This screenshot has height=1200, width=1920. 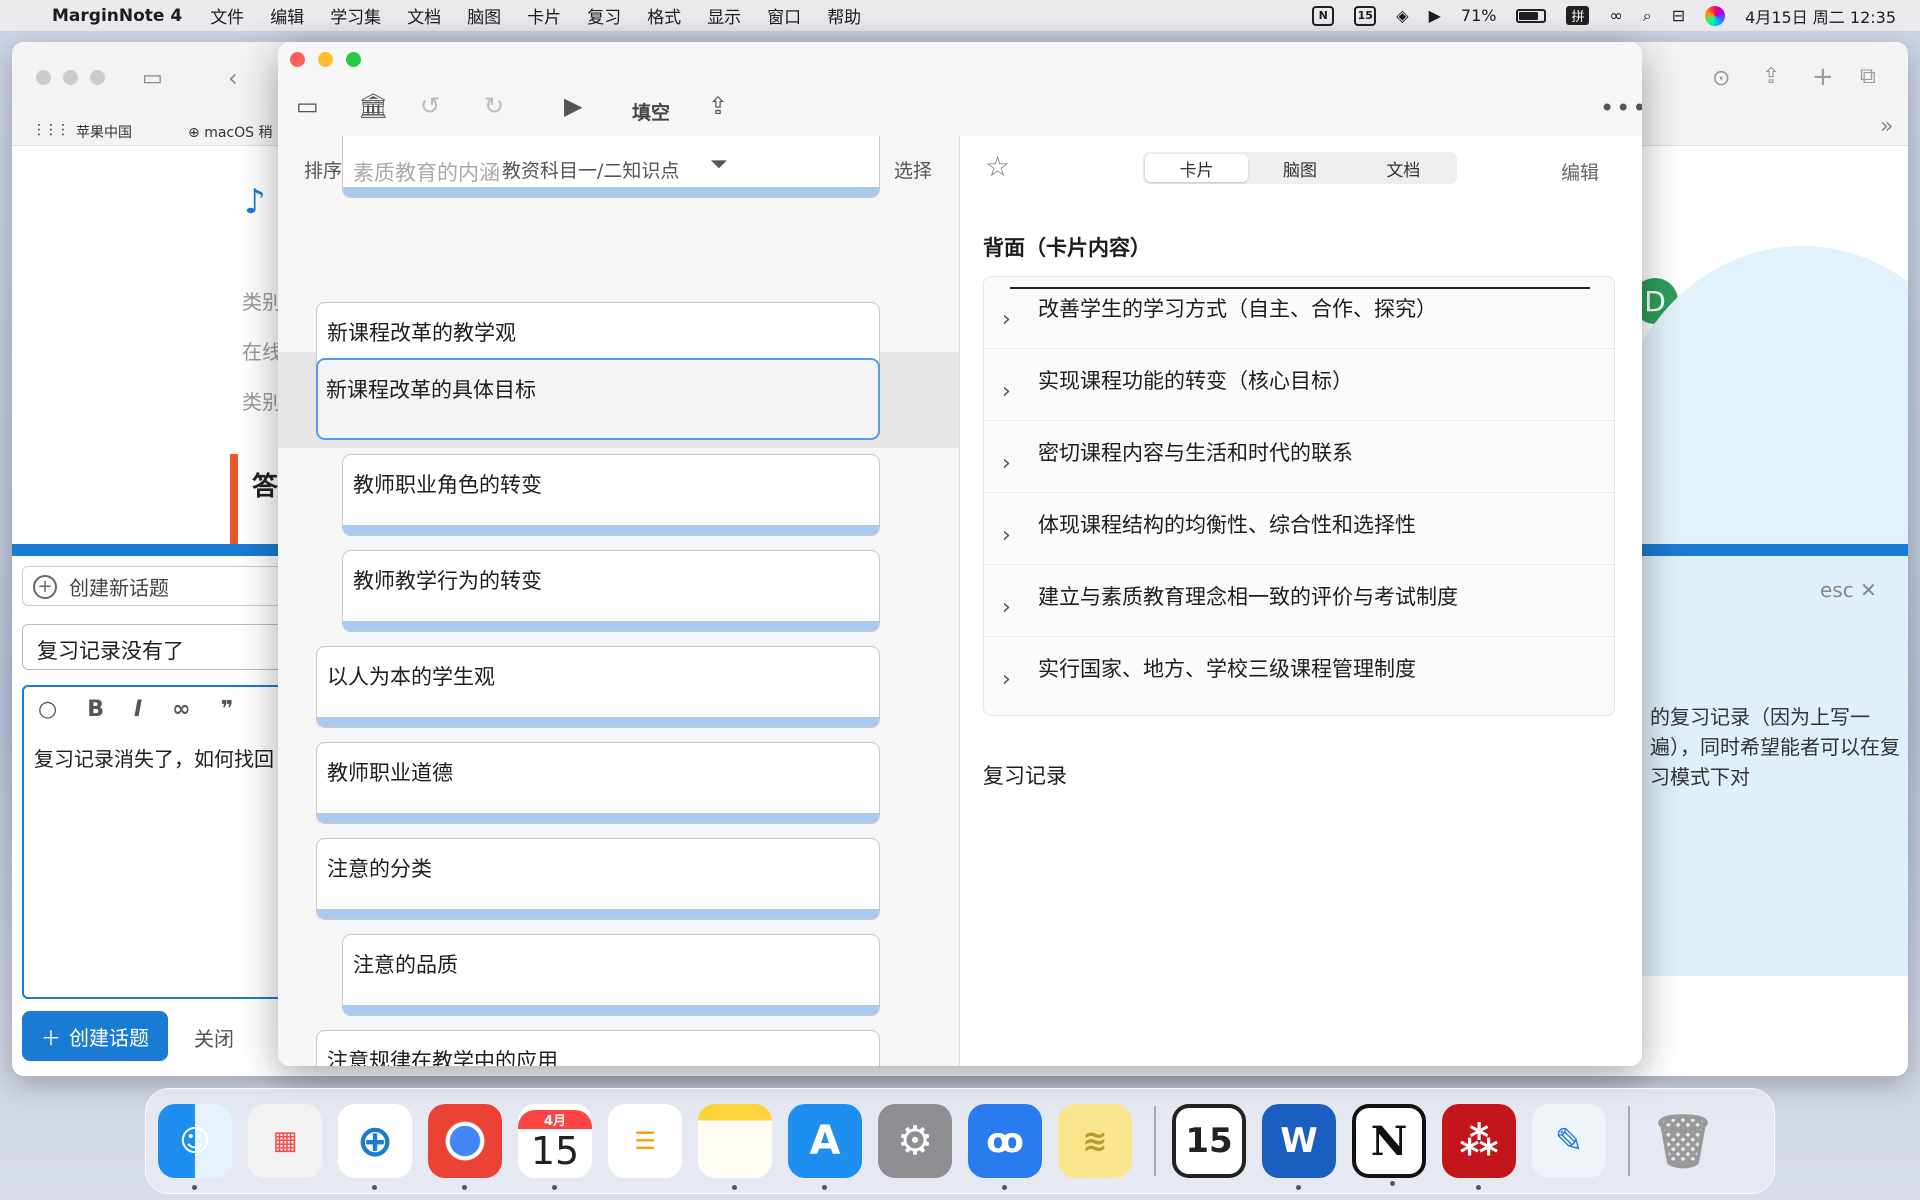 What do you see at coordinates (1300, 601) in the screenshot?
I see `list-item: › 建立与素质教育理念相一致的评价与考试制度` at bounding box center [1300, 601].